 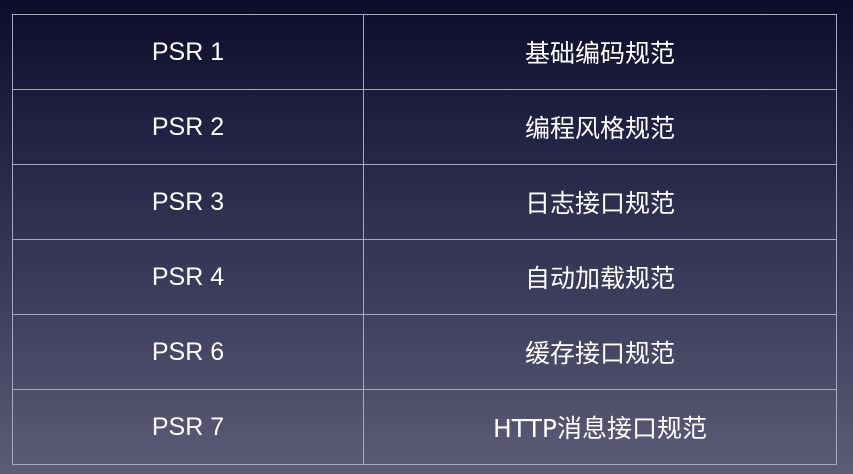 I want to click on description-cell: 日志接口规范, so click(x=600, y=202).